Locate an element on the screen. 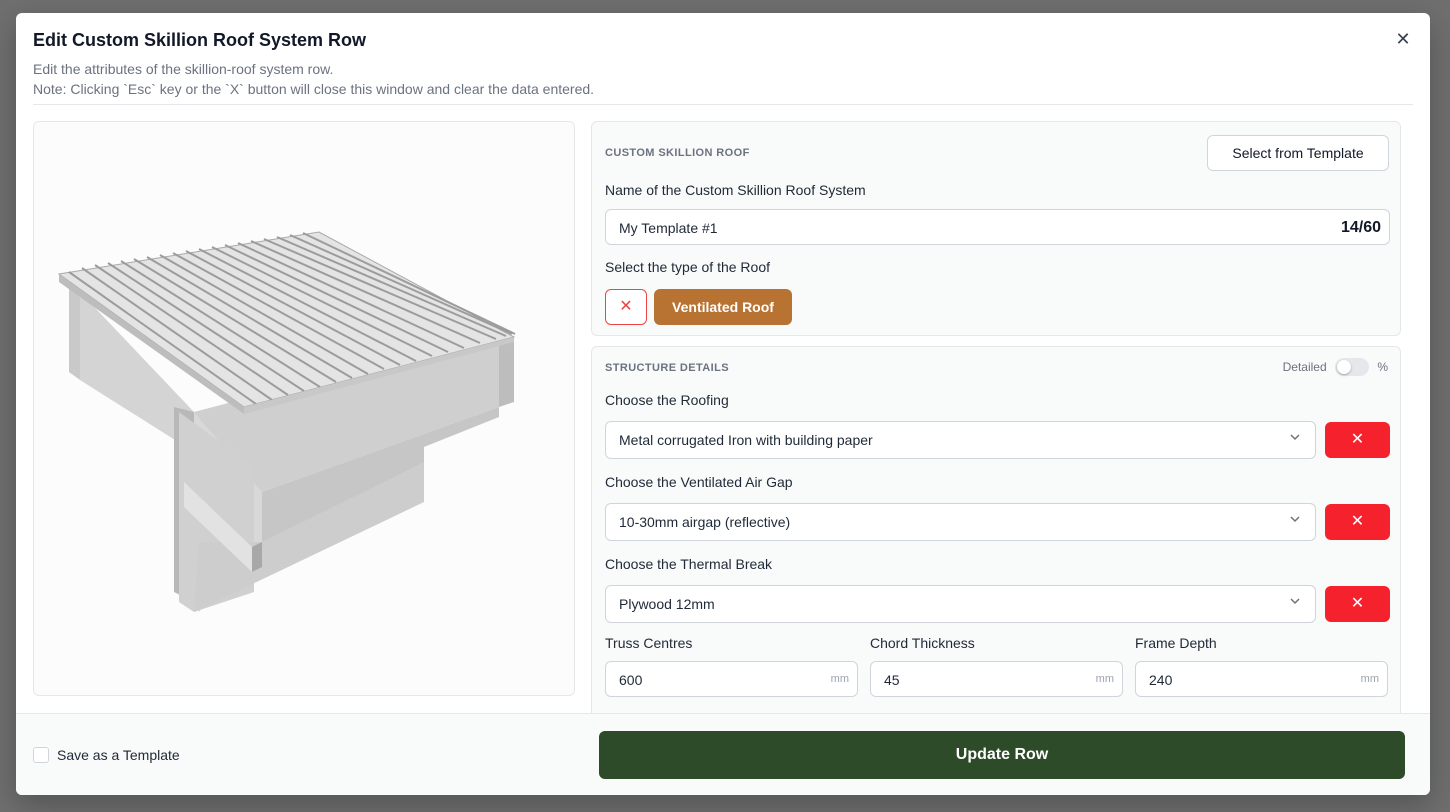  modal-footer: Save as a Template Update Row is located at coordinates (723, 754).